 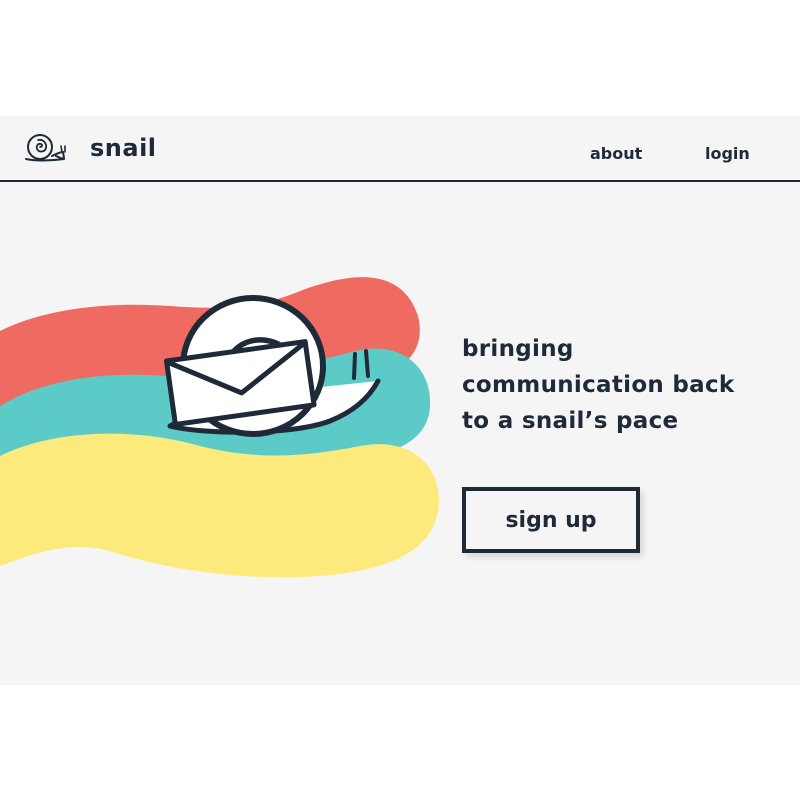 What do you see at coordinates (400, 149) in the screenshot?
I see `site-header: snail about login` at bounding box center [400, 149].